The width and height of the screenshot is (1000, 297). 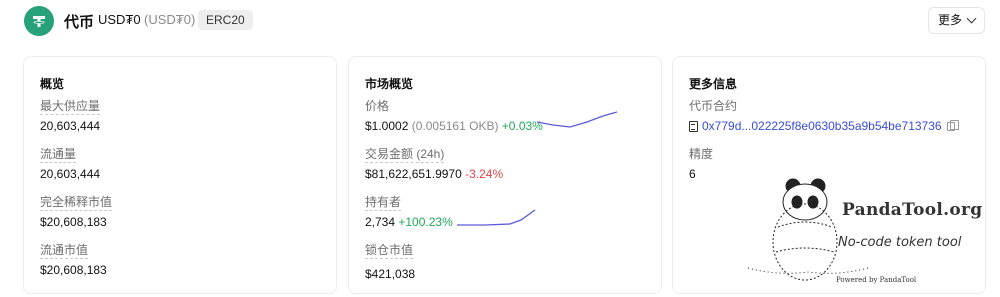 What do you see at coordinates (70, 174) in the screenshot?
I see `circulating-supply-value: 20,603,444` at bounding box center [70, 174].